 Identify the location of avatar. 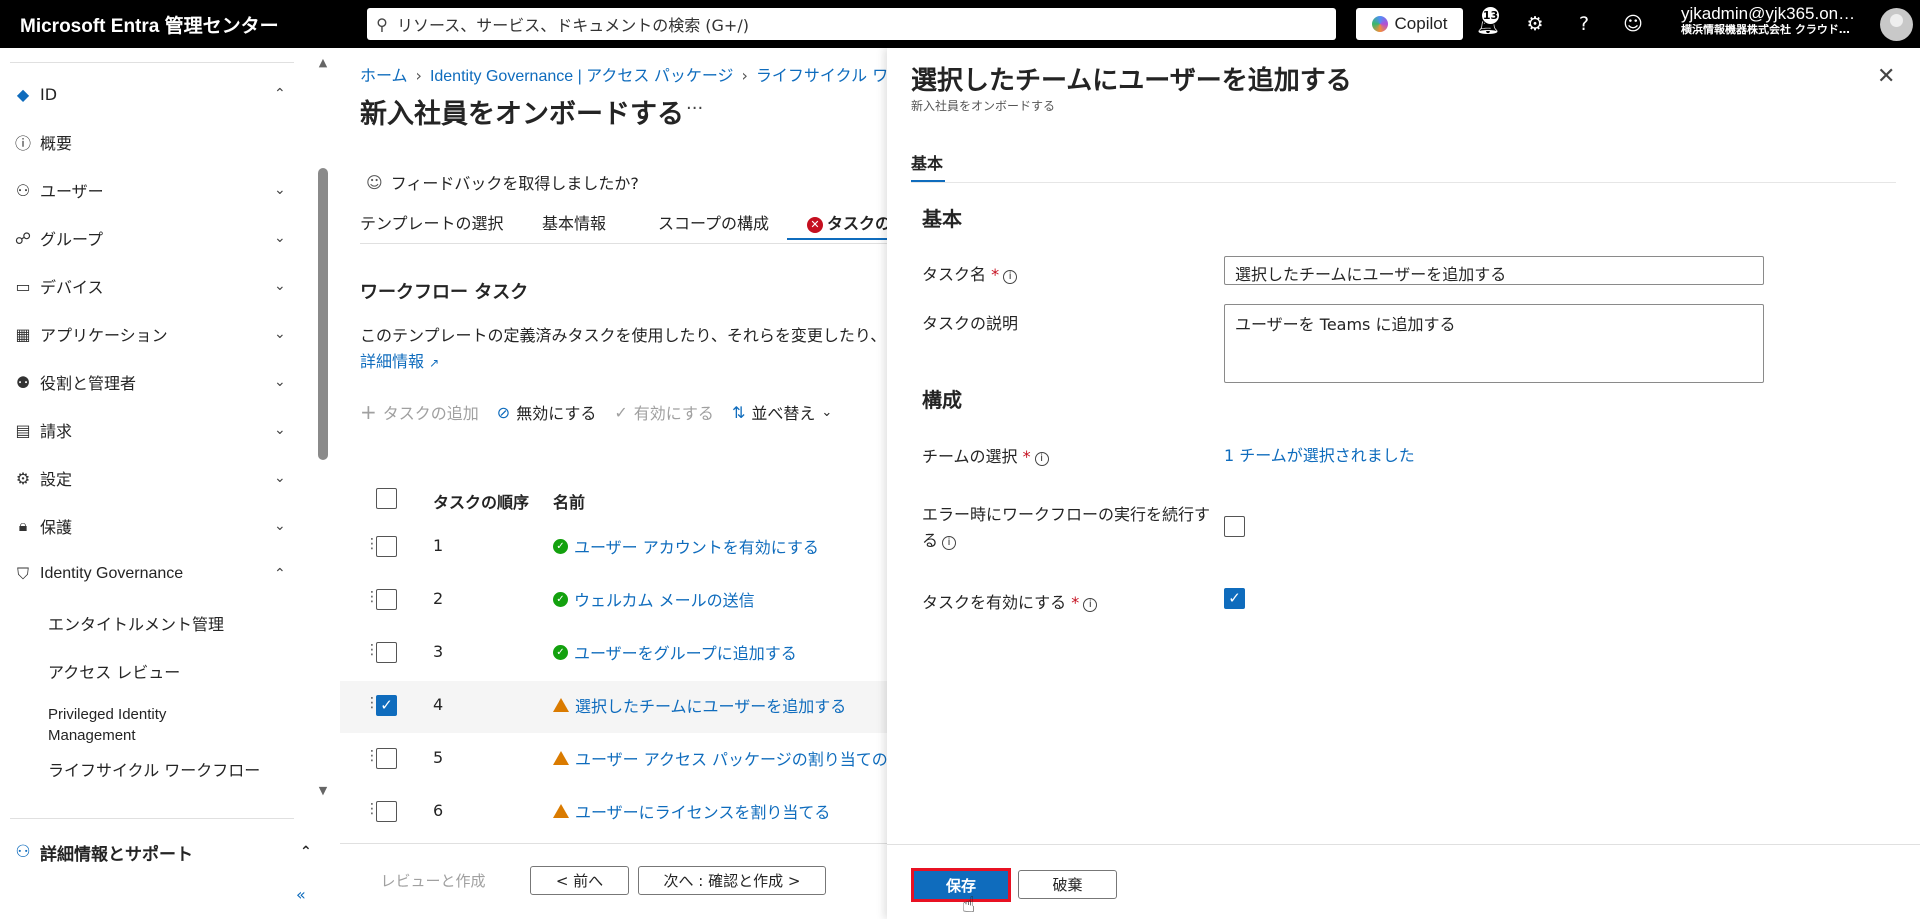
(1896, 24).